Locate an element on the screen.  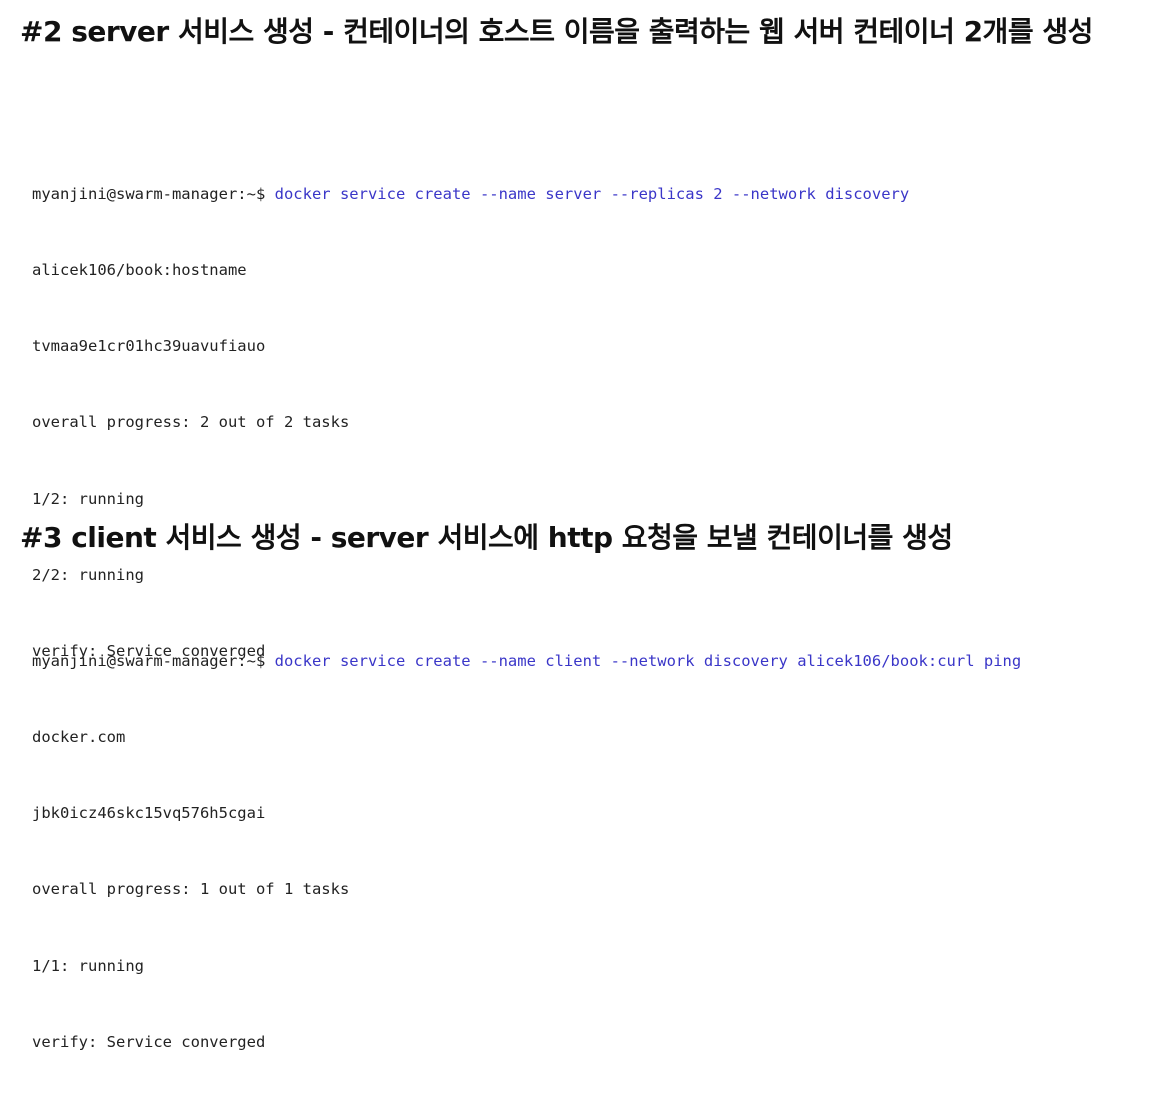
terminal-output-line: 2/2: running is located at coordinates (88, 574).